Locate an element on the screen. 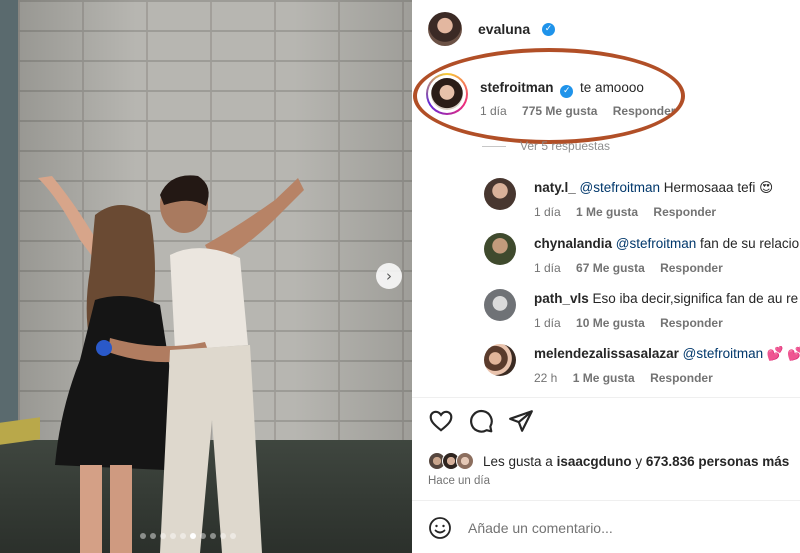 The width and height of the screenshot is (800, 553). likes-user: isaacgduno is located at coordinates (594, 461).